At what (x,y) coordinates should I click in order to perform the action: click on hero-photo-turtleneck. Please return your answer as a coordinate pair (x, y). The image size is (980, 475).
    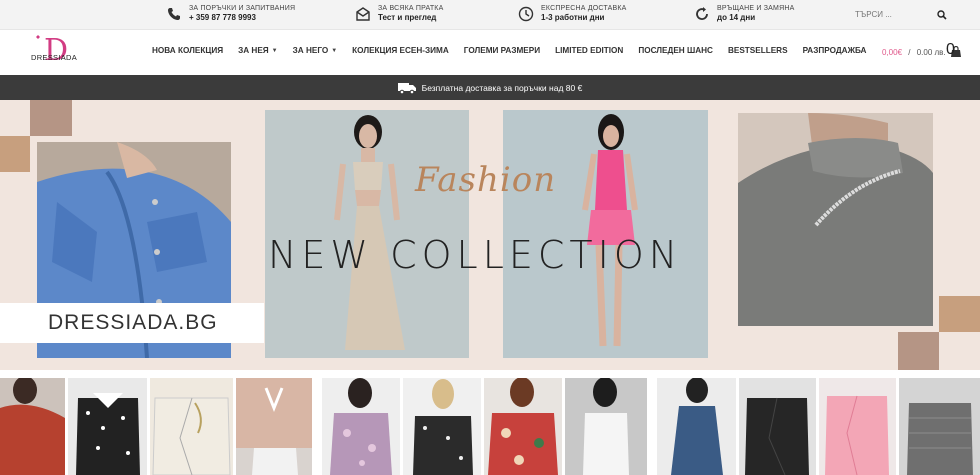
    Looking at the image, I should click on (835, 219).